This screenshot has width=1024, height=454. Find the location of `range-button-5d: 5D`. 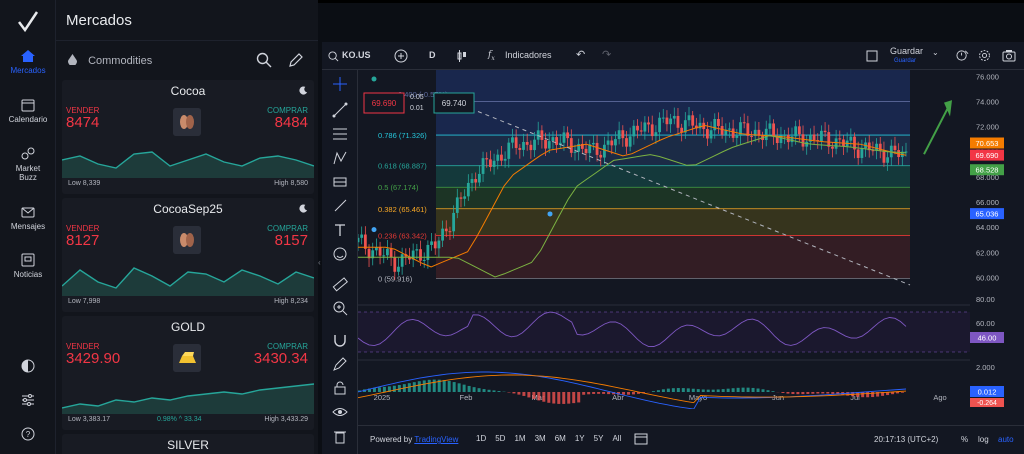

range-button-5d: 5D is located at coordinates (500, 438).